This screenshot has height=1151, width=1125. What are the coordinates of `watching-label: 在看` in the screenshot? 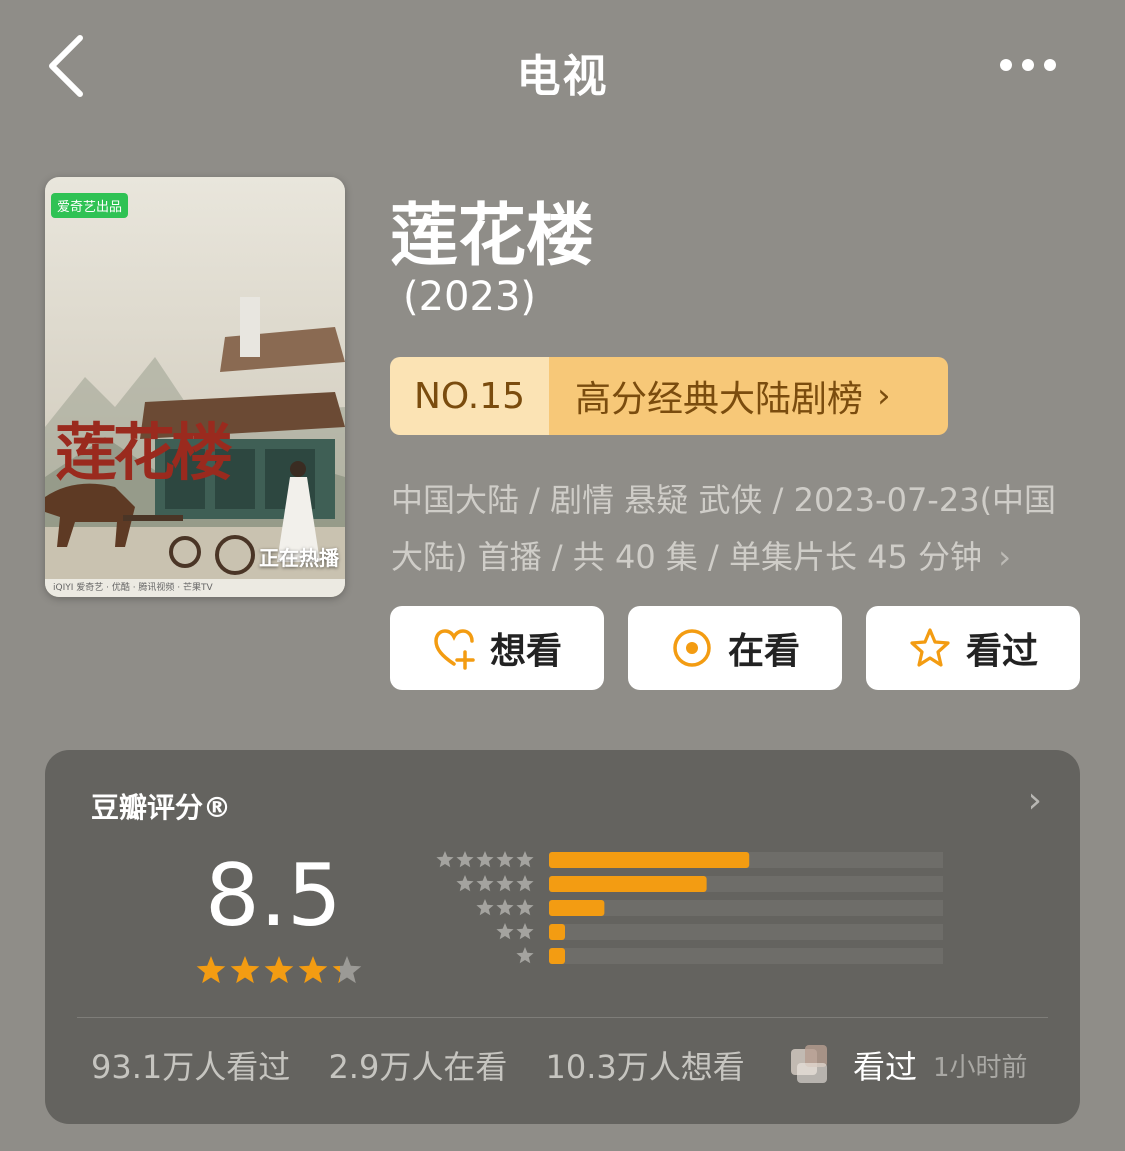 It's located at (763, 651).